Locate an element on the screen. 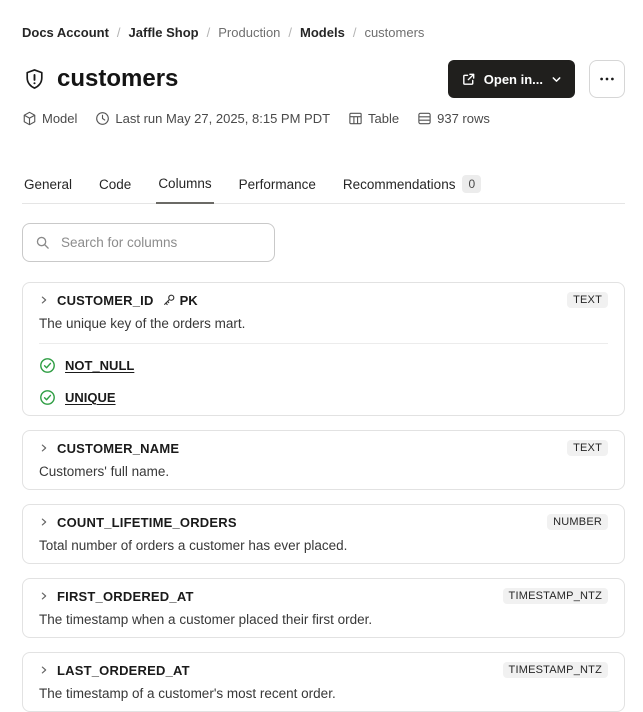 Image resolution: width=643 pixels, height=712 pixels. clock-icon is located at coordinates (102, 118).